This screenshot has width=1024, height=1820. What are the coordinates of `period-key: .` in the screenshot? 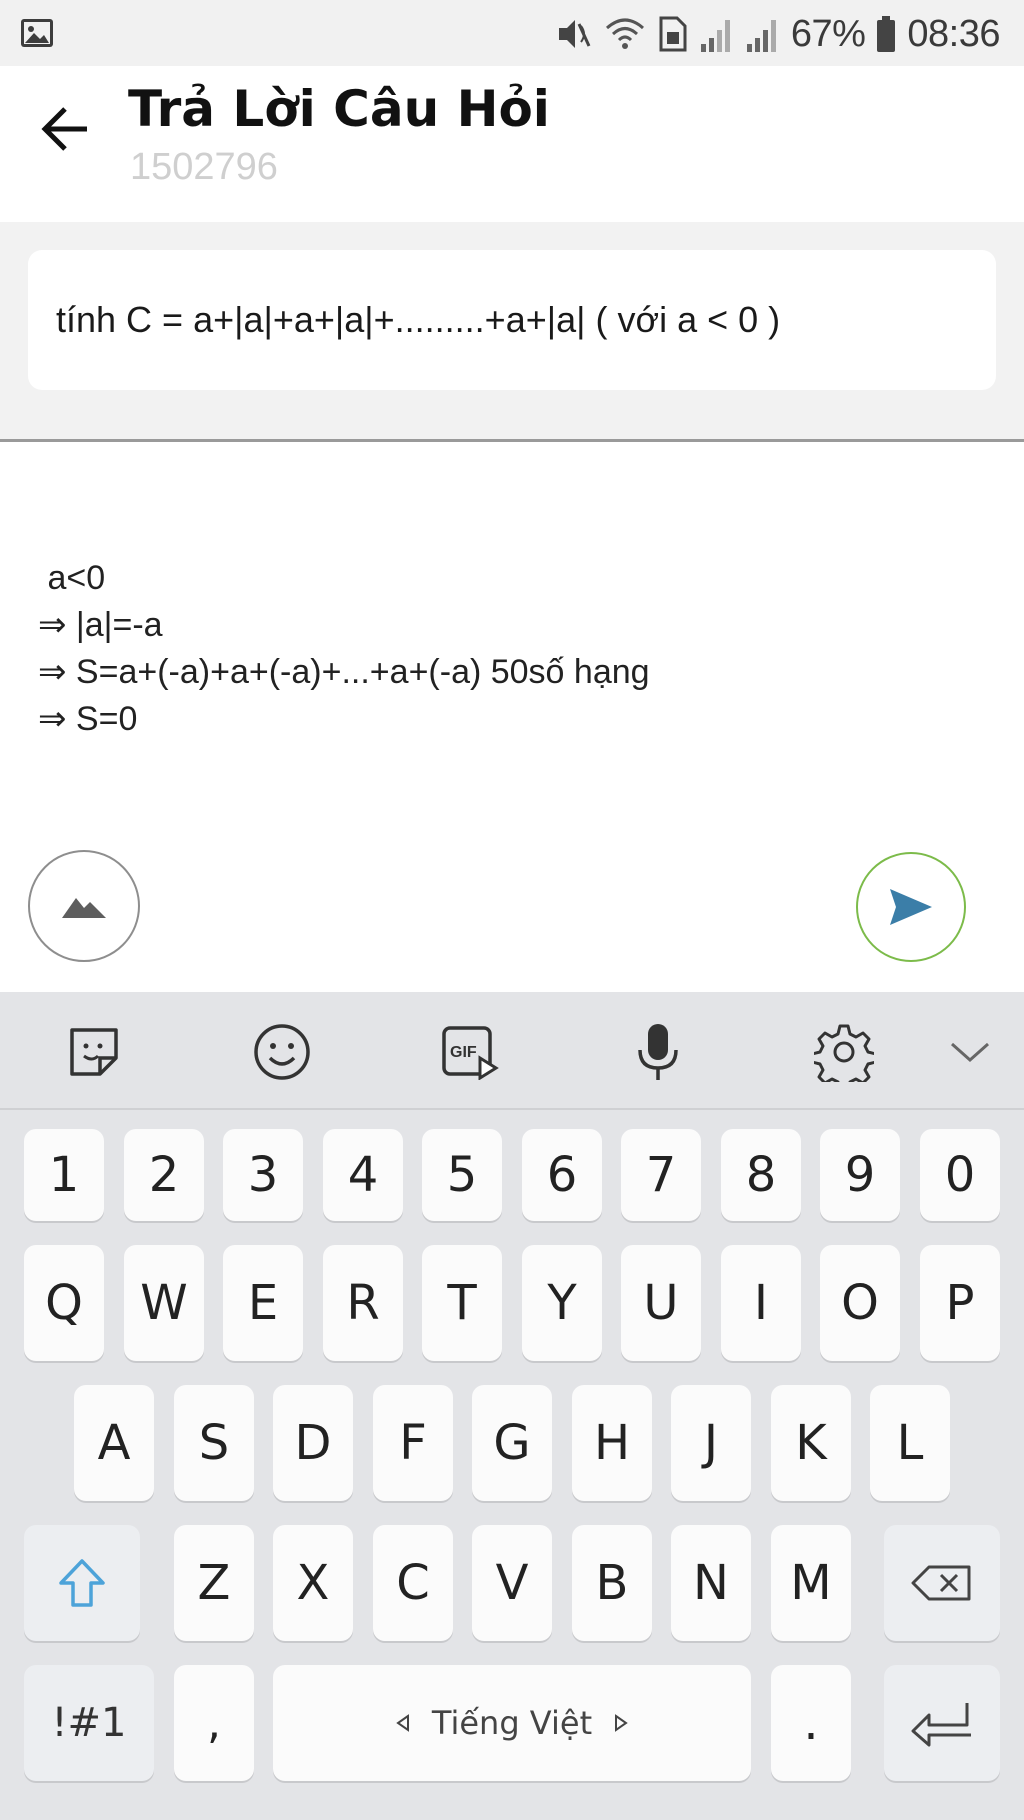 It's located at (811, 1723).